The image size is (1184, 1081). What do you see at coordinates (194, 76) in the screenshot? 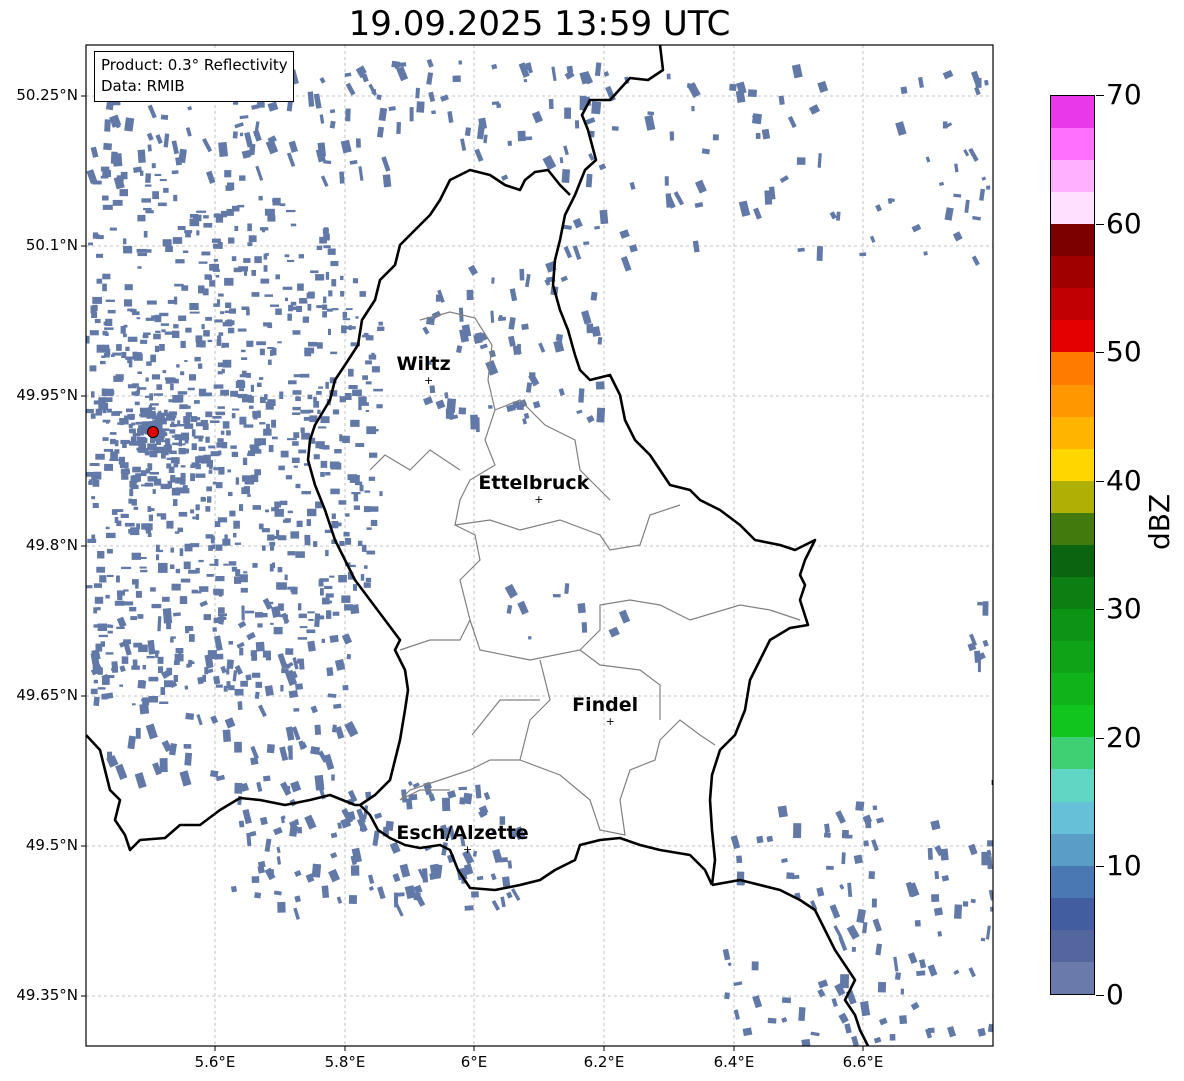
I see `product-info-box: Product: 0.3° Reflectivity Data: RMIB` at bounding box center [194, 76].